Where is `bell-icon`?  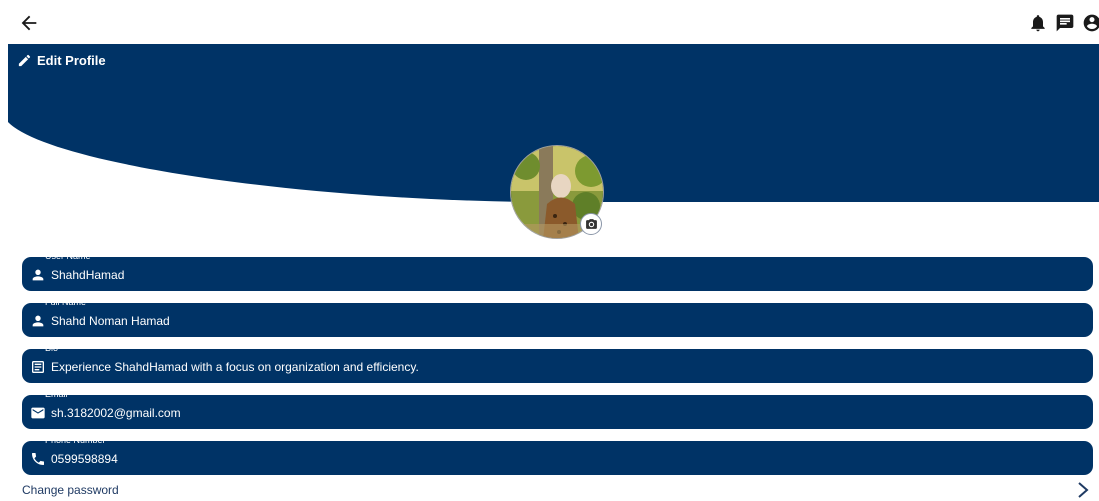
bell-icon is located at coordinates (1038, 23).